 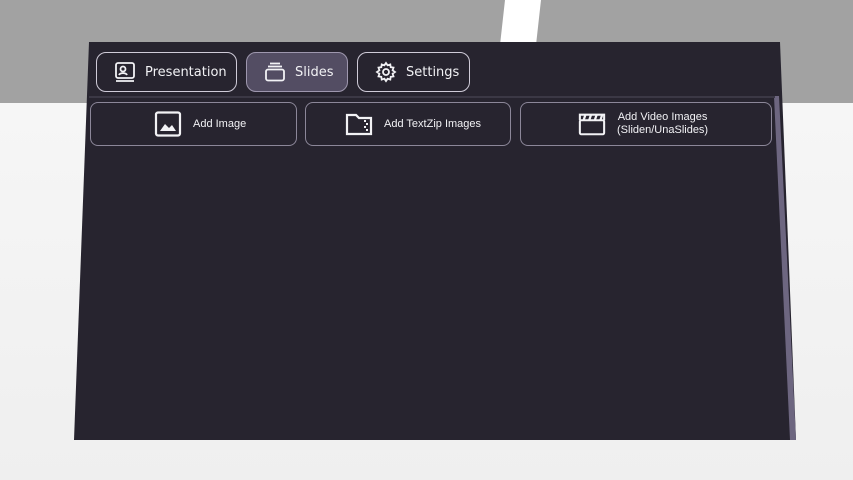 I want to click on add-textzip-images-button: Add TextZip Images, so click(x=408, y=124).